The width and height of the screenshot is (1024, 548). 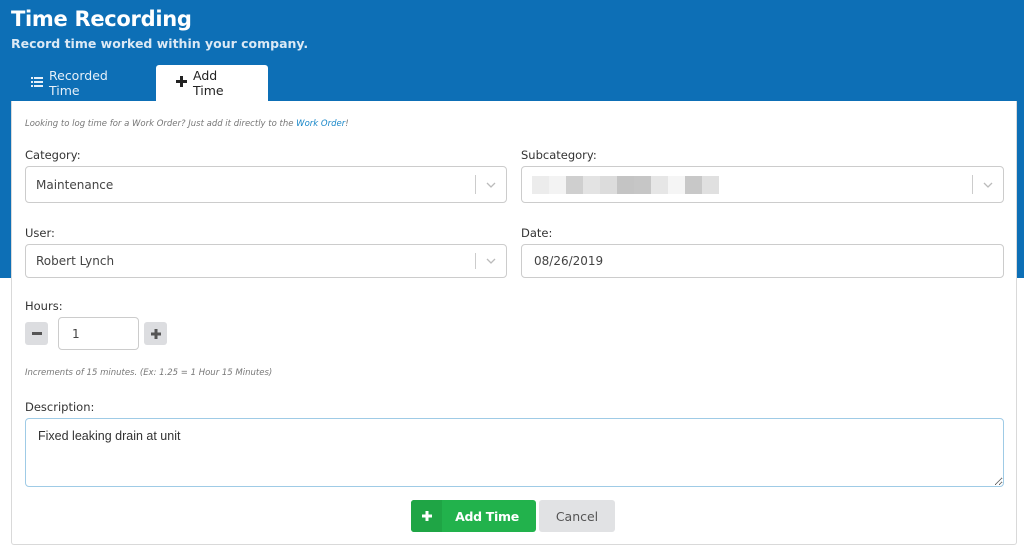 What do you see at coordinates (537, 233) in the screenshot?
I see `date-label: Date:` at bounding box center [537, 233].